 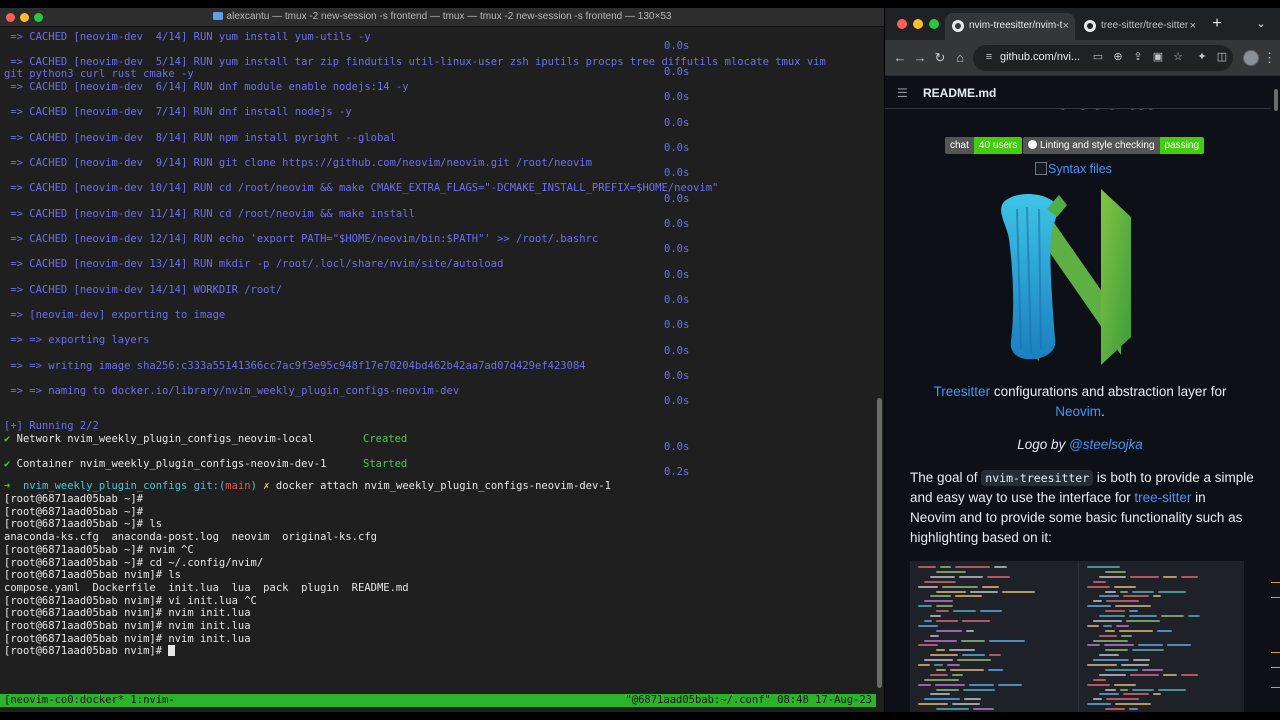 What do you see at coordinates (1162, 497) in the screenshot?
I see `tree-sitter-link: tree-sitter` at bounding box center [1162, 497].